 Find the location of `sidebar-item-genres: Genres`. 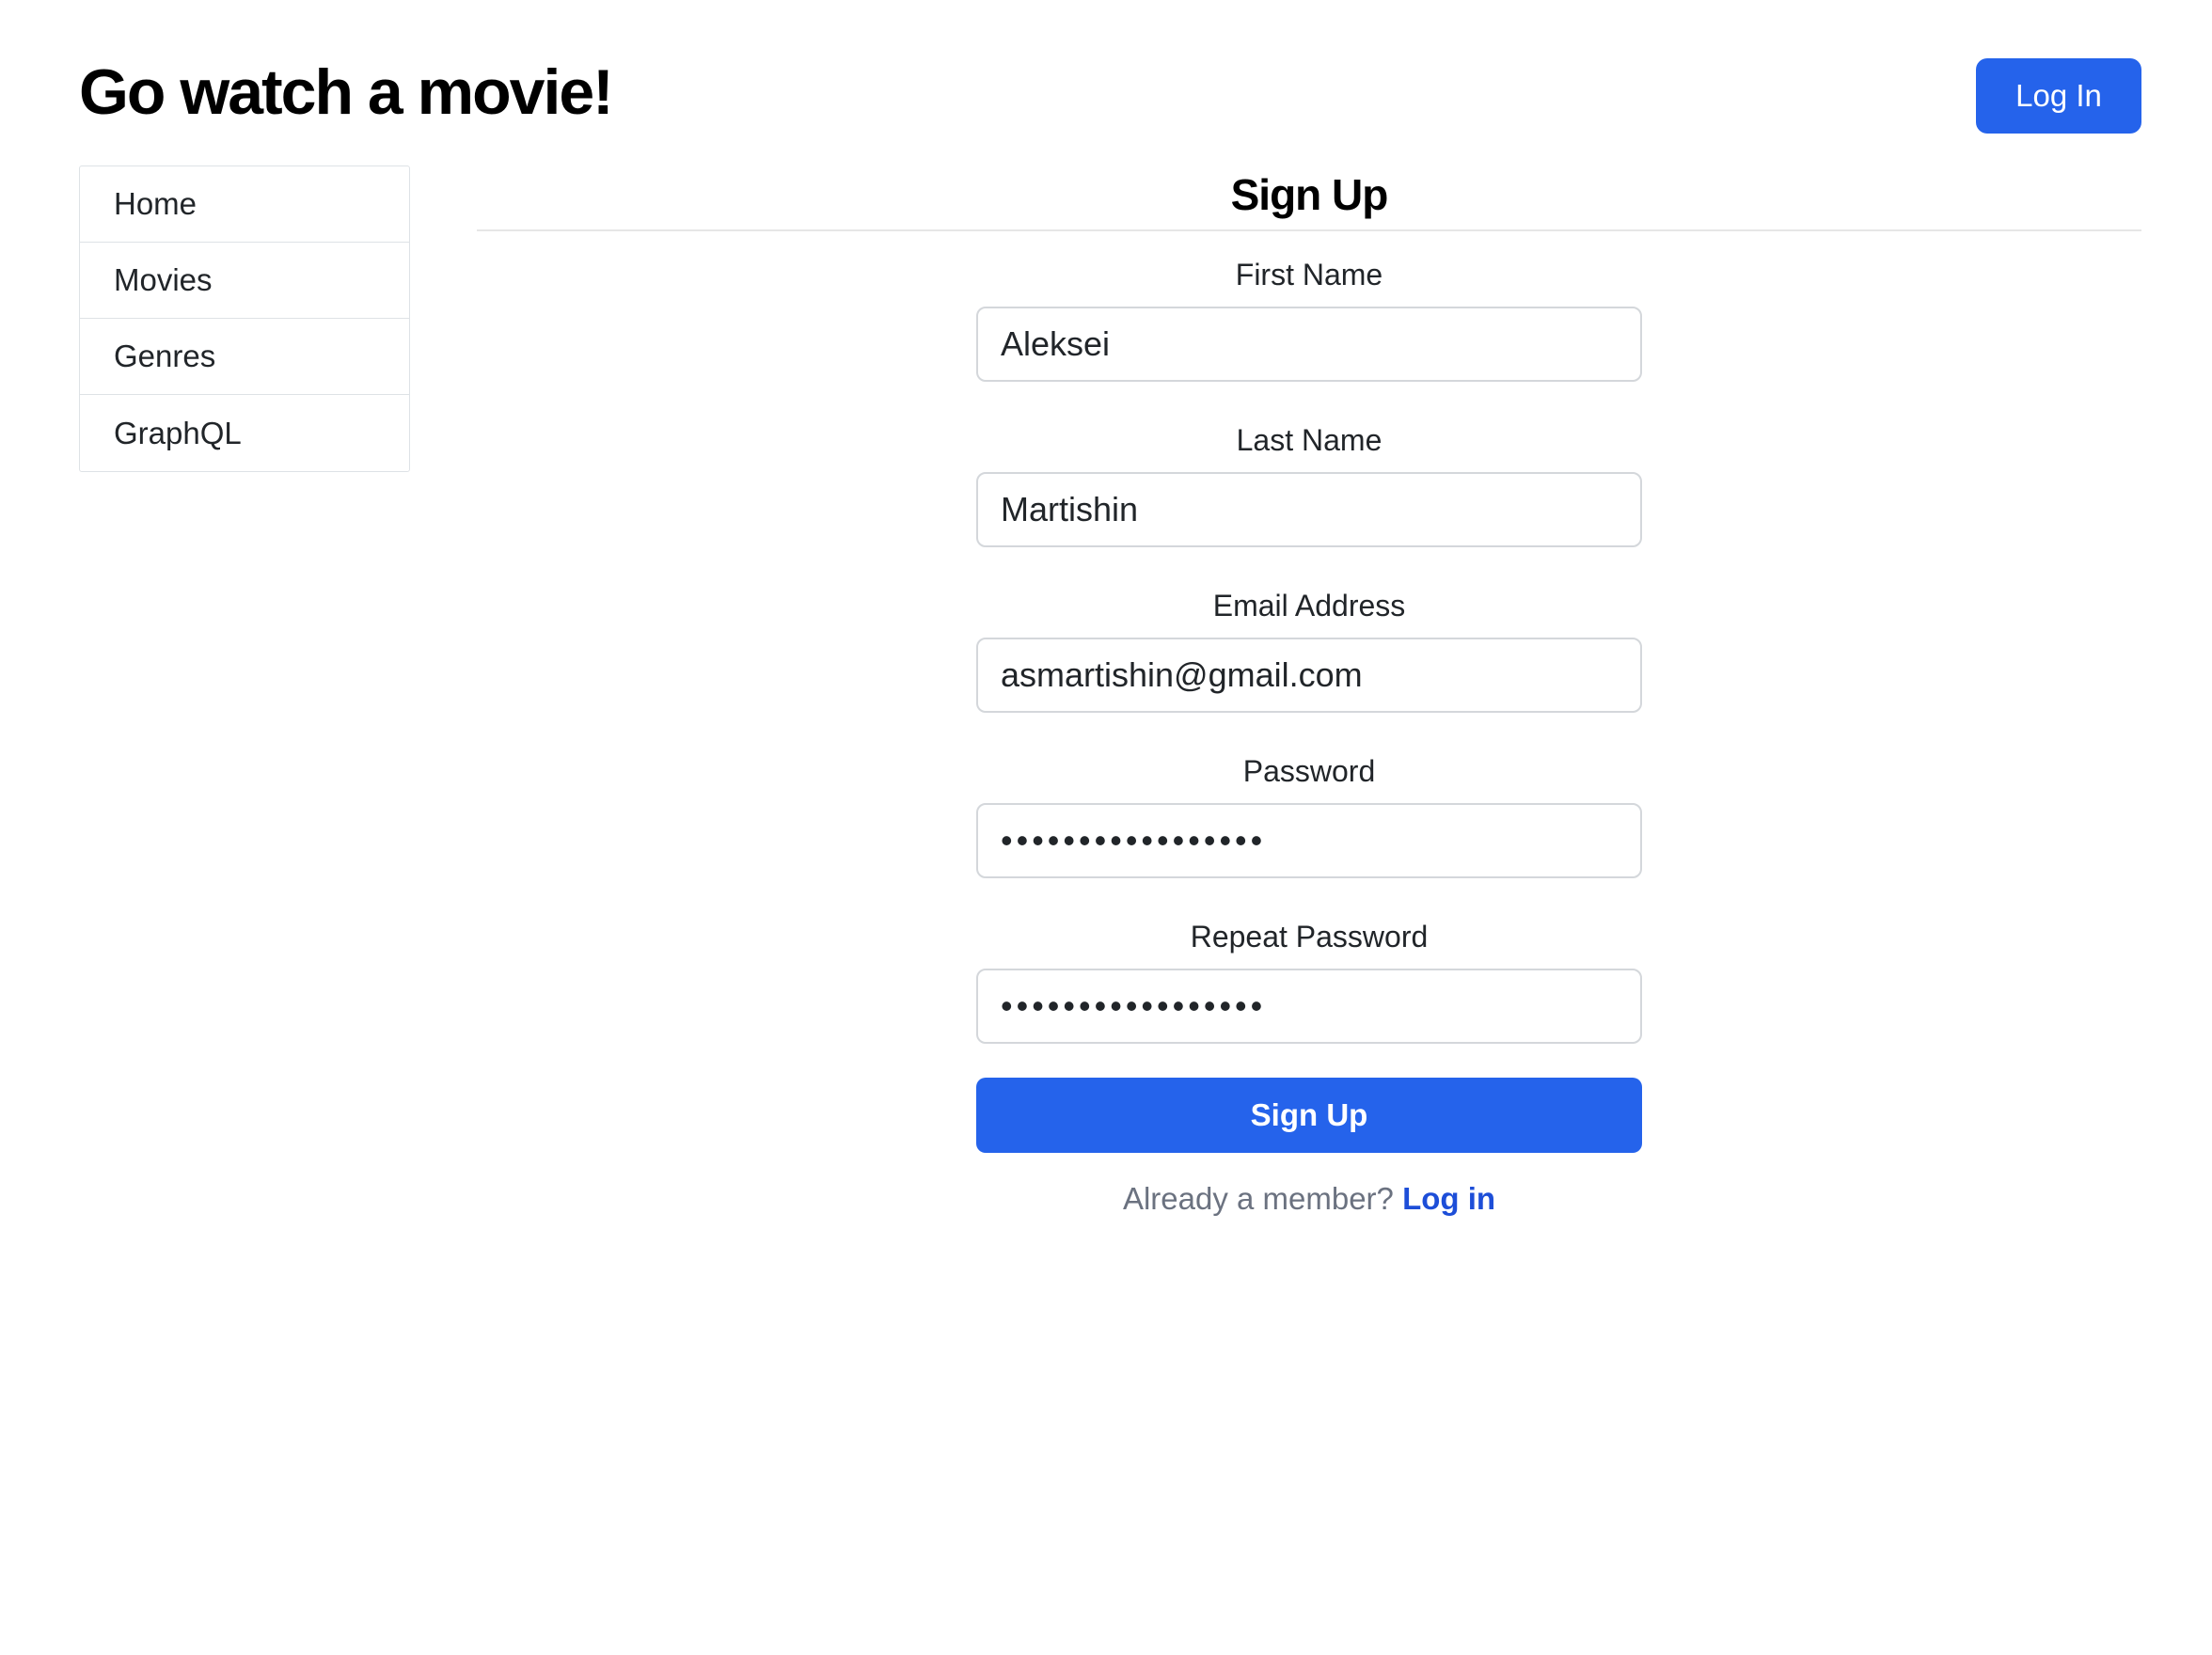

sidebar-item-genres: Genres is located at coordinates (244, 357).